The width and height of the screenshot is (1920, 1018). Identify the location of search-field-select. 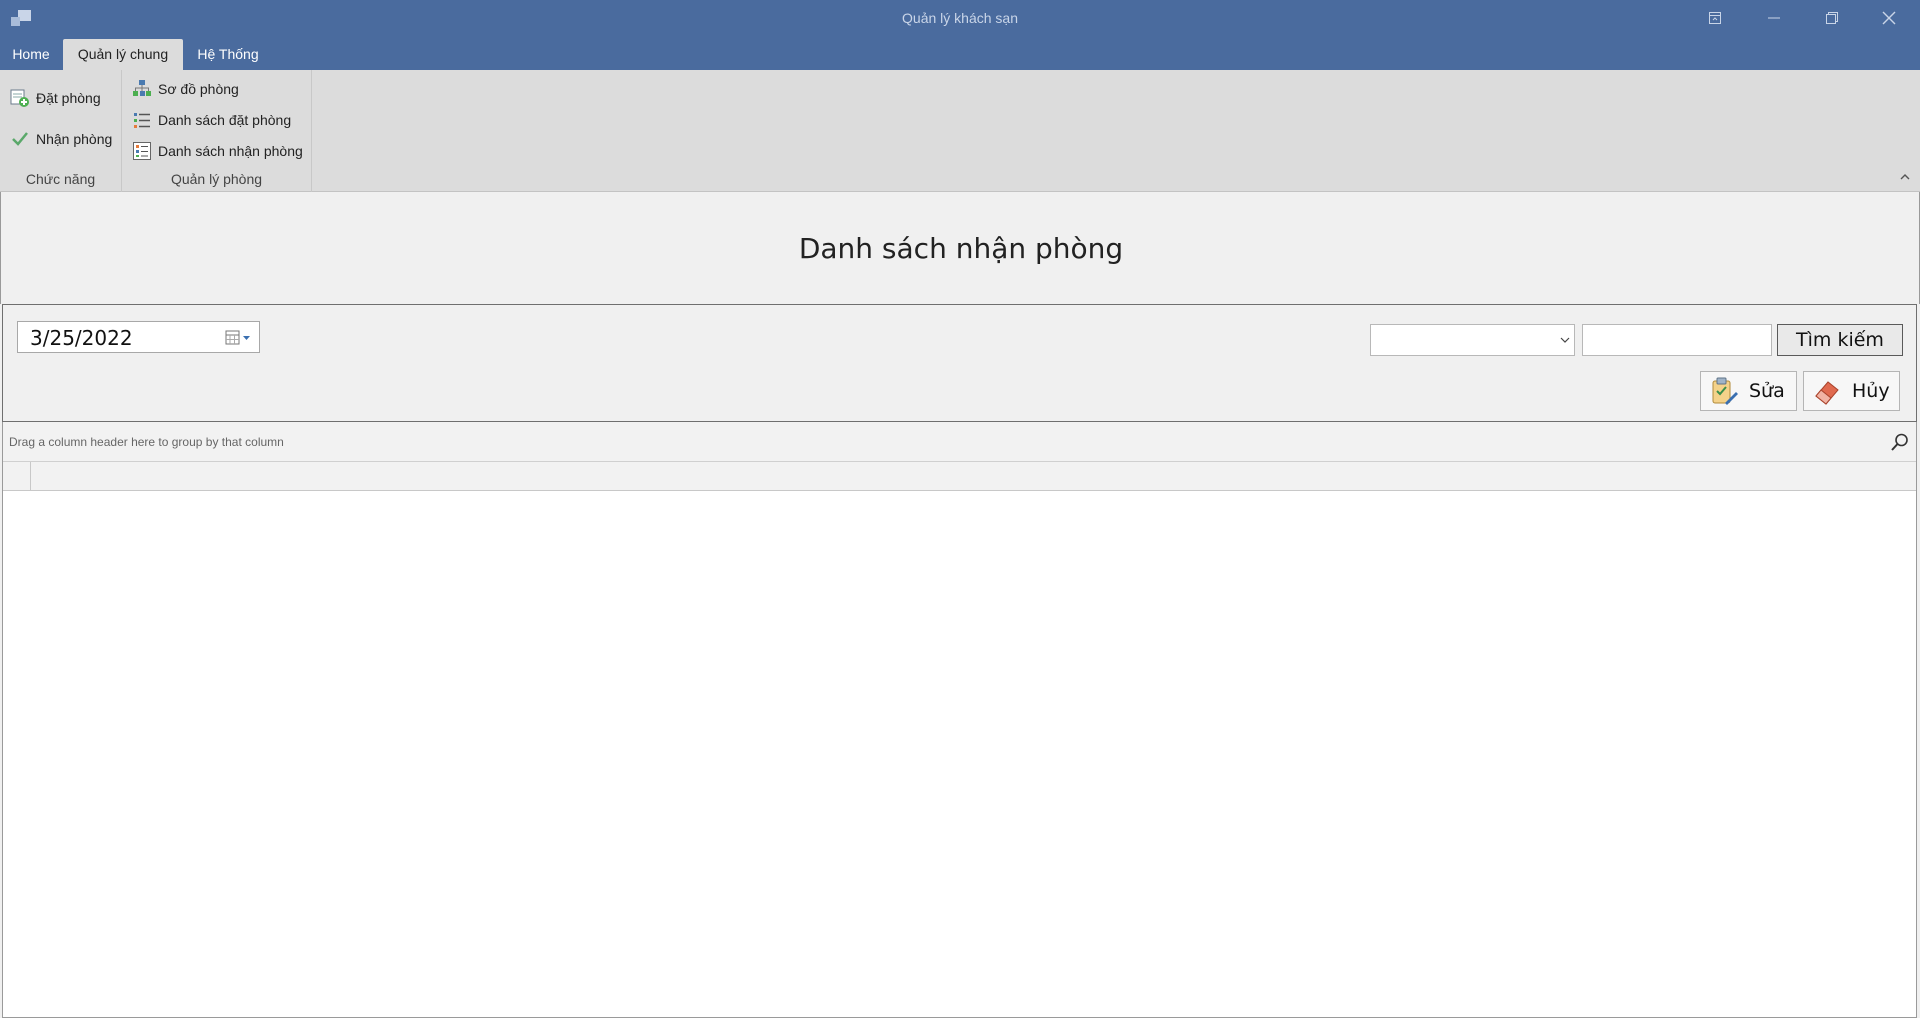
(1472, 340).